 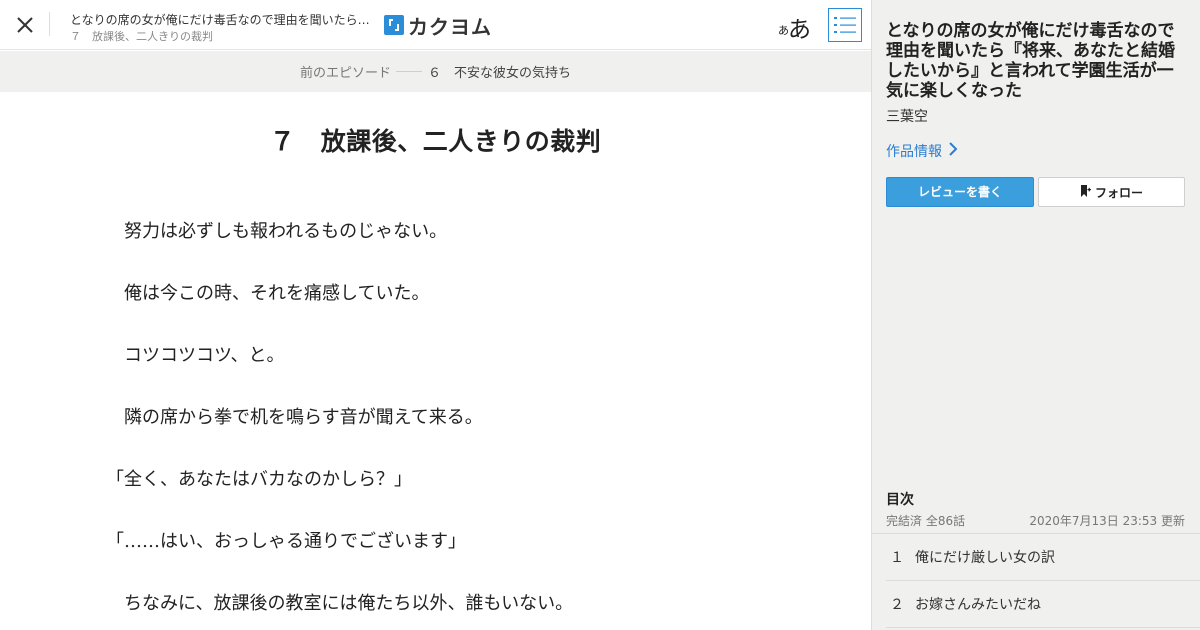 I want to click on body-paragraph: ちなみに、放課後の教室には俺たち以外、誰もいない。, so click(x=340, y=603).